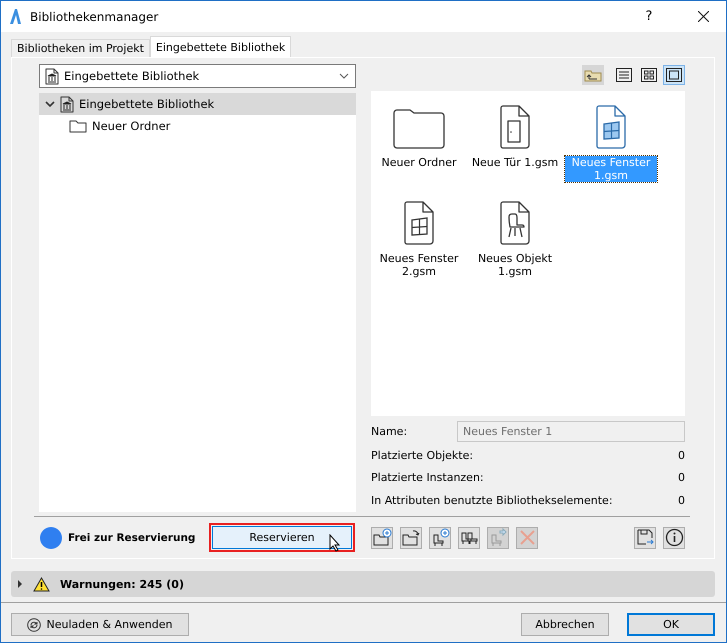  What do you see at coordinates (41, 584) in the screenshot?
I see `warning-icon` at bounding box center [41, 584].